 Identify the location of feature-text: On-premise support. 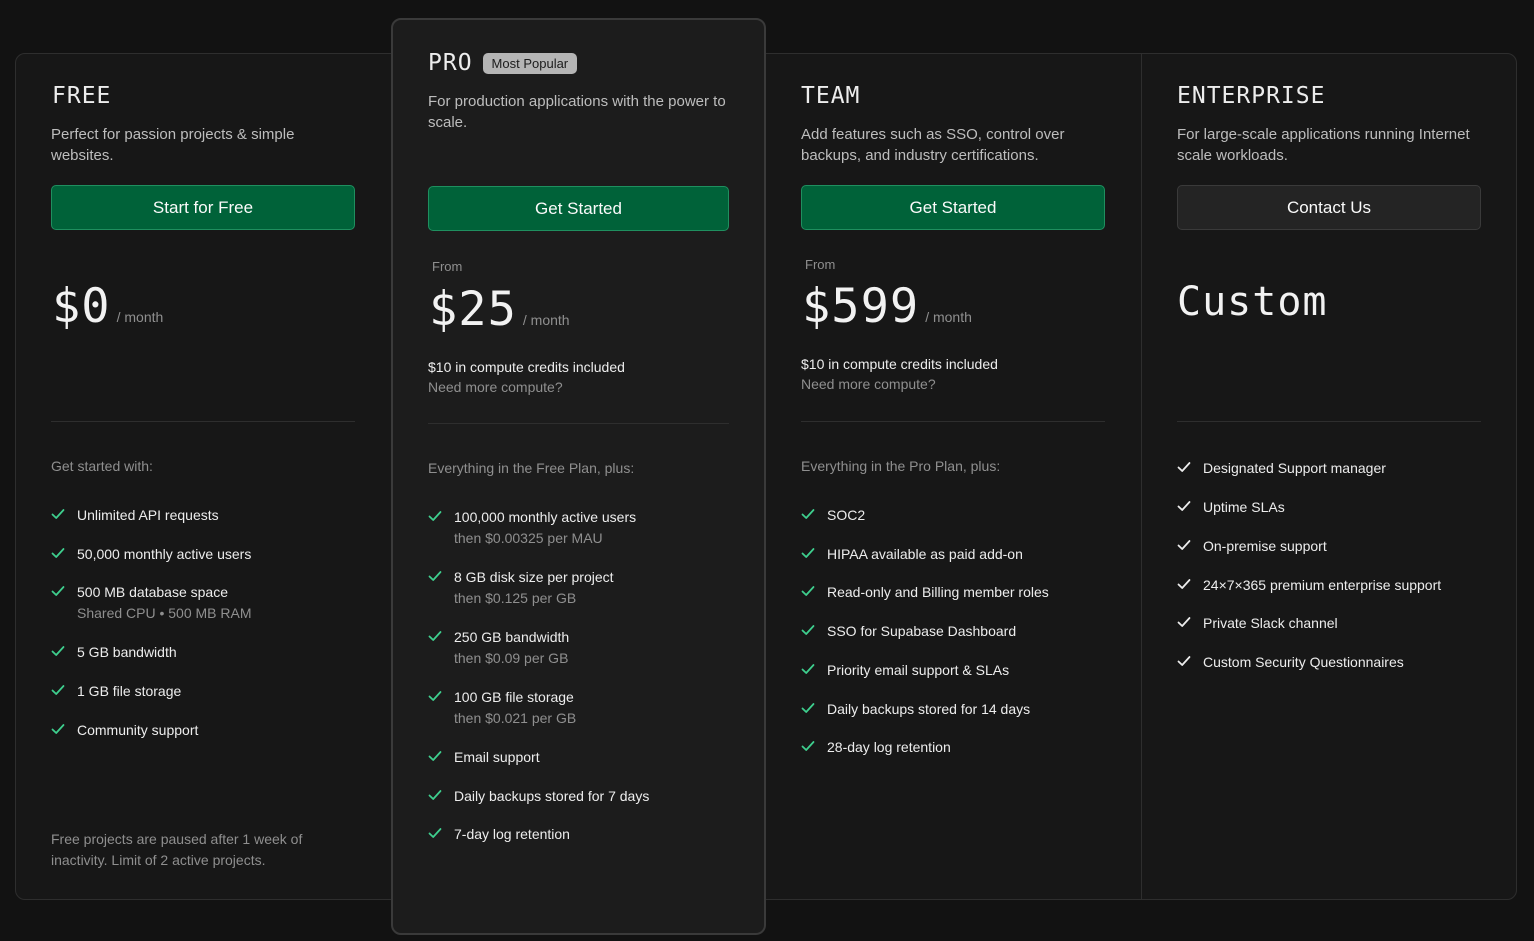
(1265, 546).